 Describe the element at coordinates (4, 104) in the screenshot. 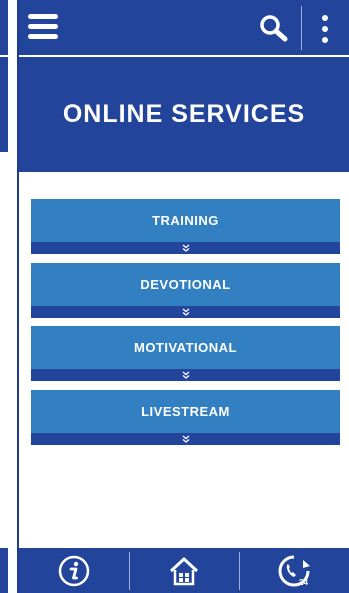

I see `background-header-band` at that location.